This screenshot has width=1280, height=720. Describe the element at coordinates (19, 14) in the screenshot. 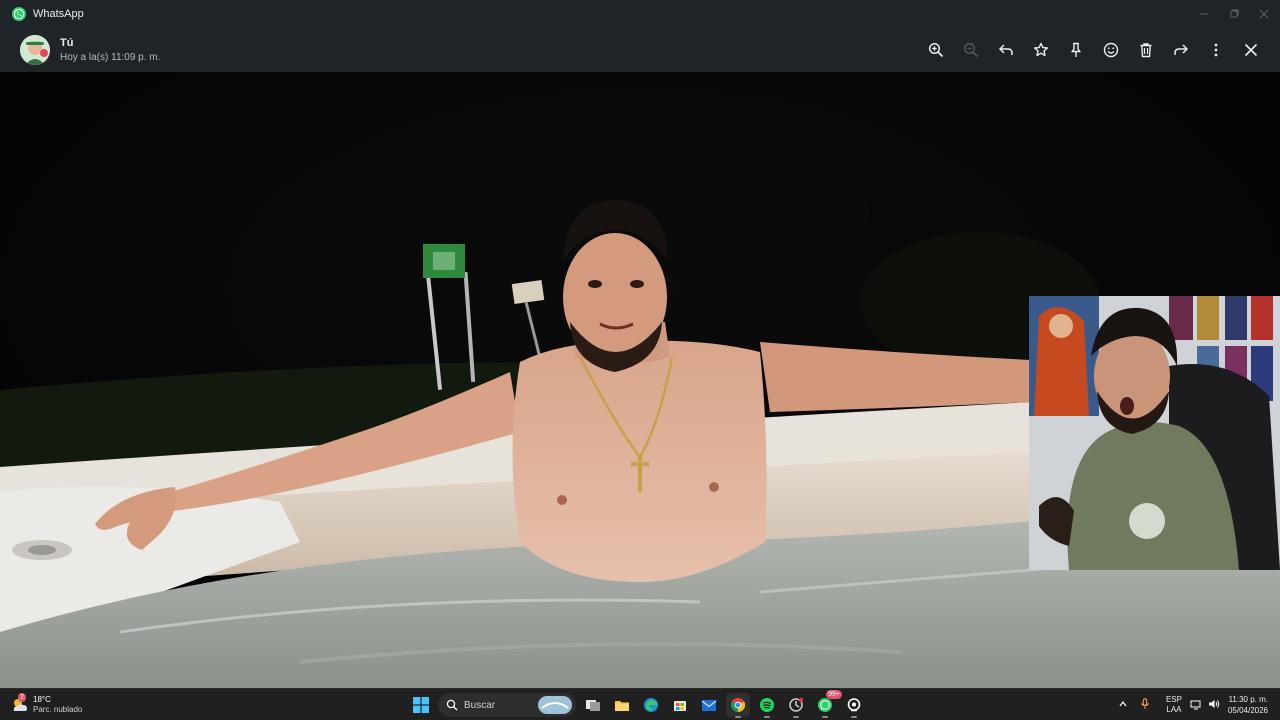

I see `whatsapp-logo-icon` at that location.